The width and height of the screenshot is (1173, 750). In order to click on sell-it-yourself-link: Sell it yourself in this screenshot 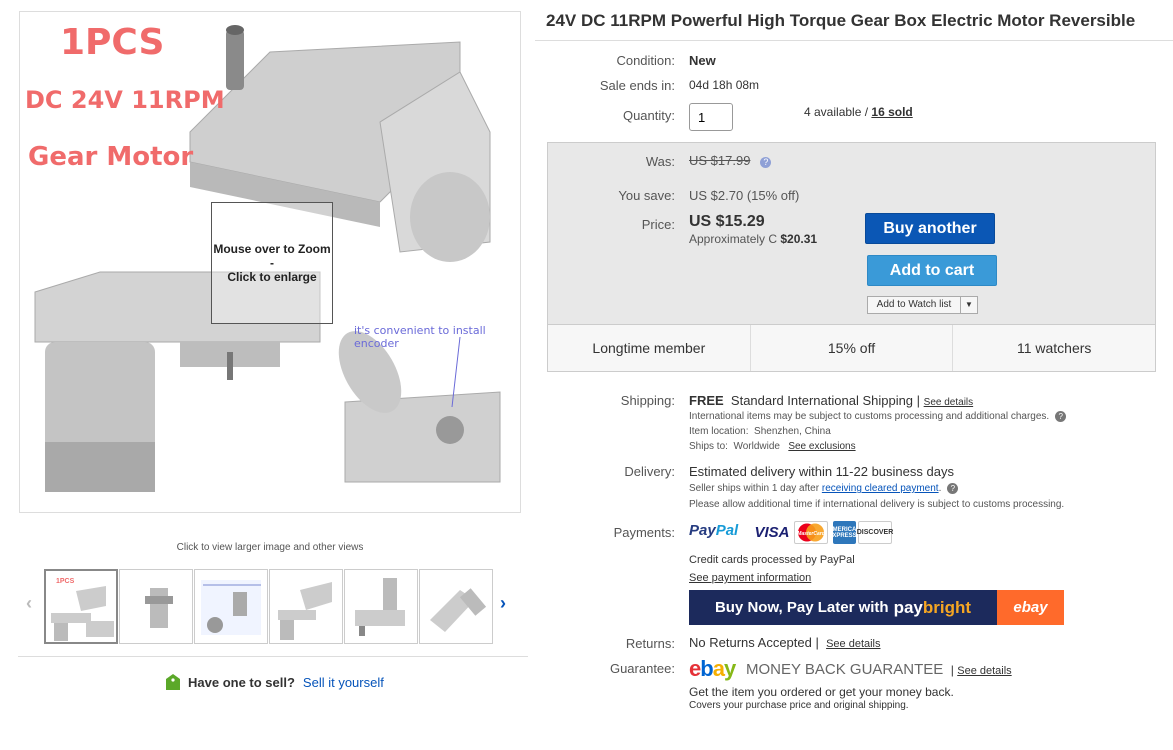, I will do `click(343, 682)`.